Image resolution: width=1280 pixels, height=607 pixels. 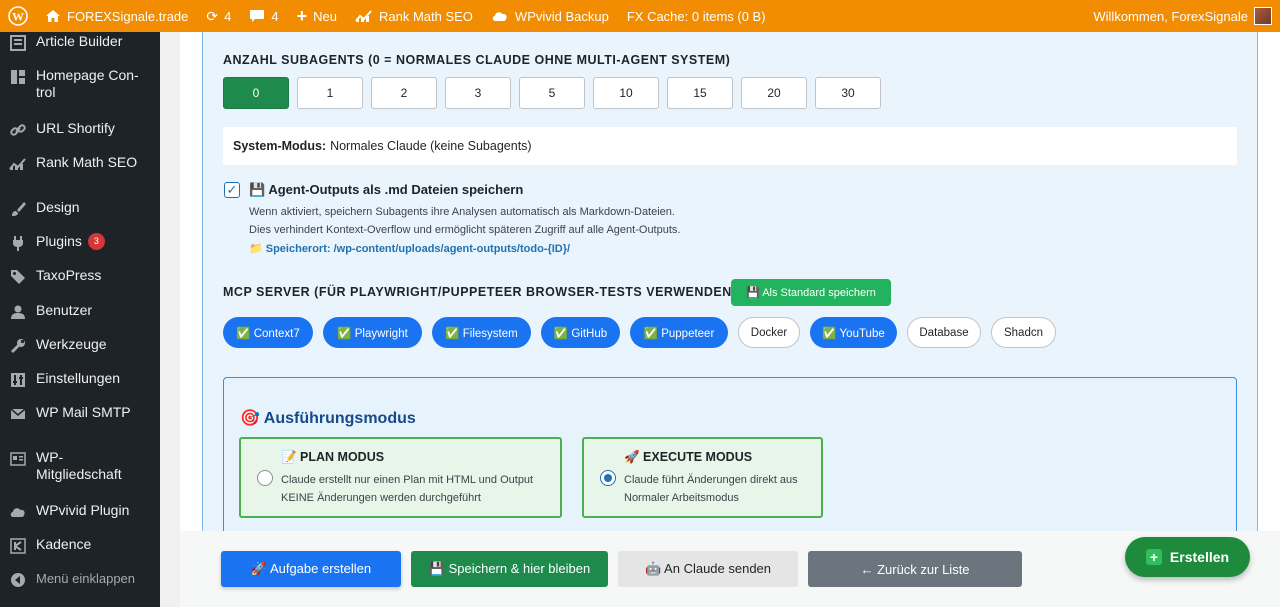 I want to click on fxcache-link: FX Cache: 0 items (0 B), so click(x=696, y=16).